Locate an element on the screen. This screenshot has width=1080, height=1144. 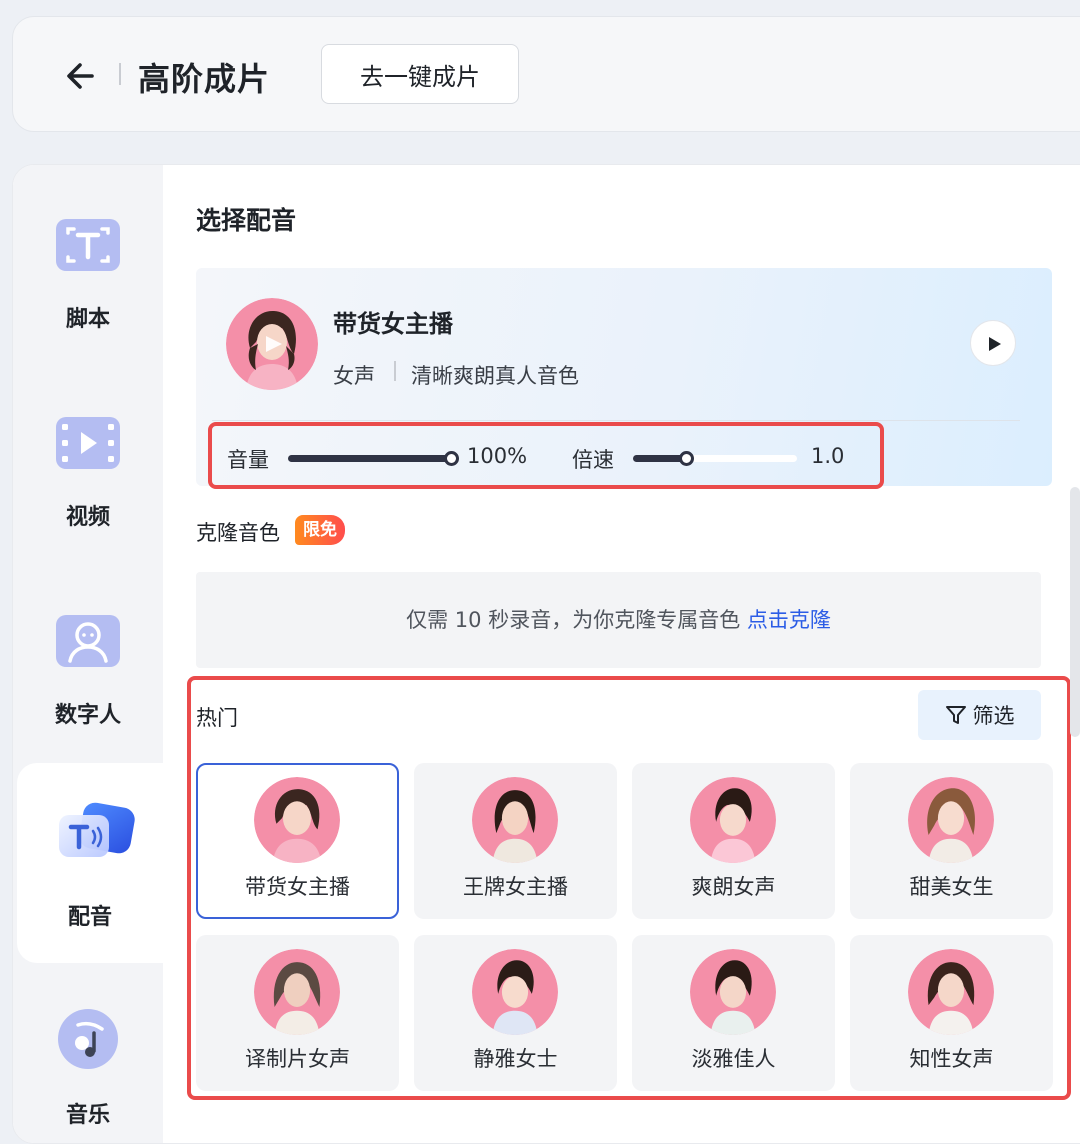
sidebar-item-video: 视频 is located at coordinates (88, 463).